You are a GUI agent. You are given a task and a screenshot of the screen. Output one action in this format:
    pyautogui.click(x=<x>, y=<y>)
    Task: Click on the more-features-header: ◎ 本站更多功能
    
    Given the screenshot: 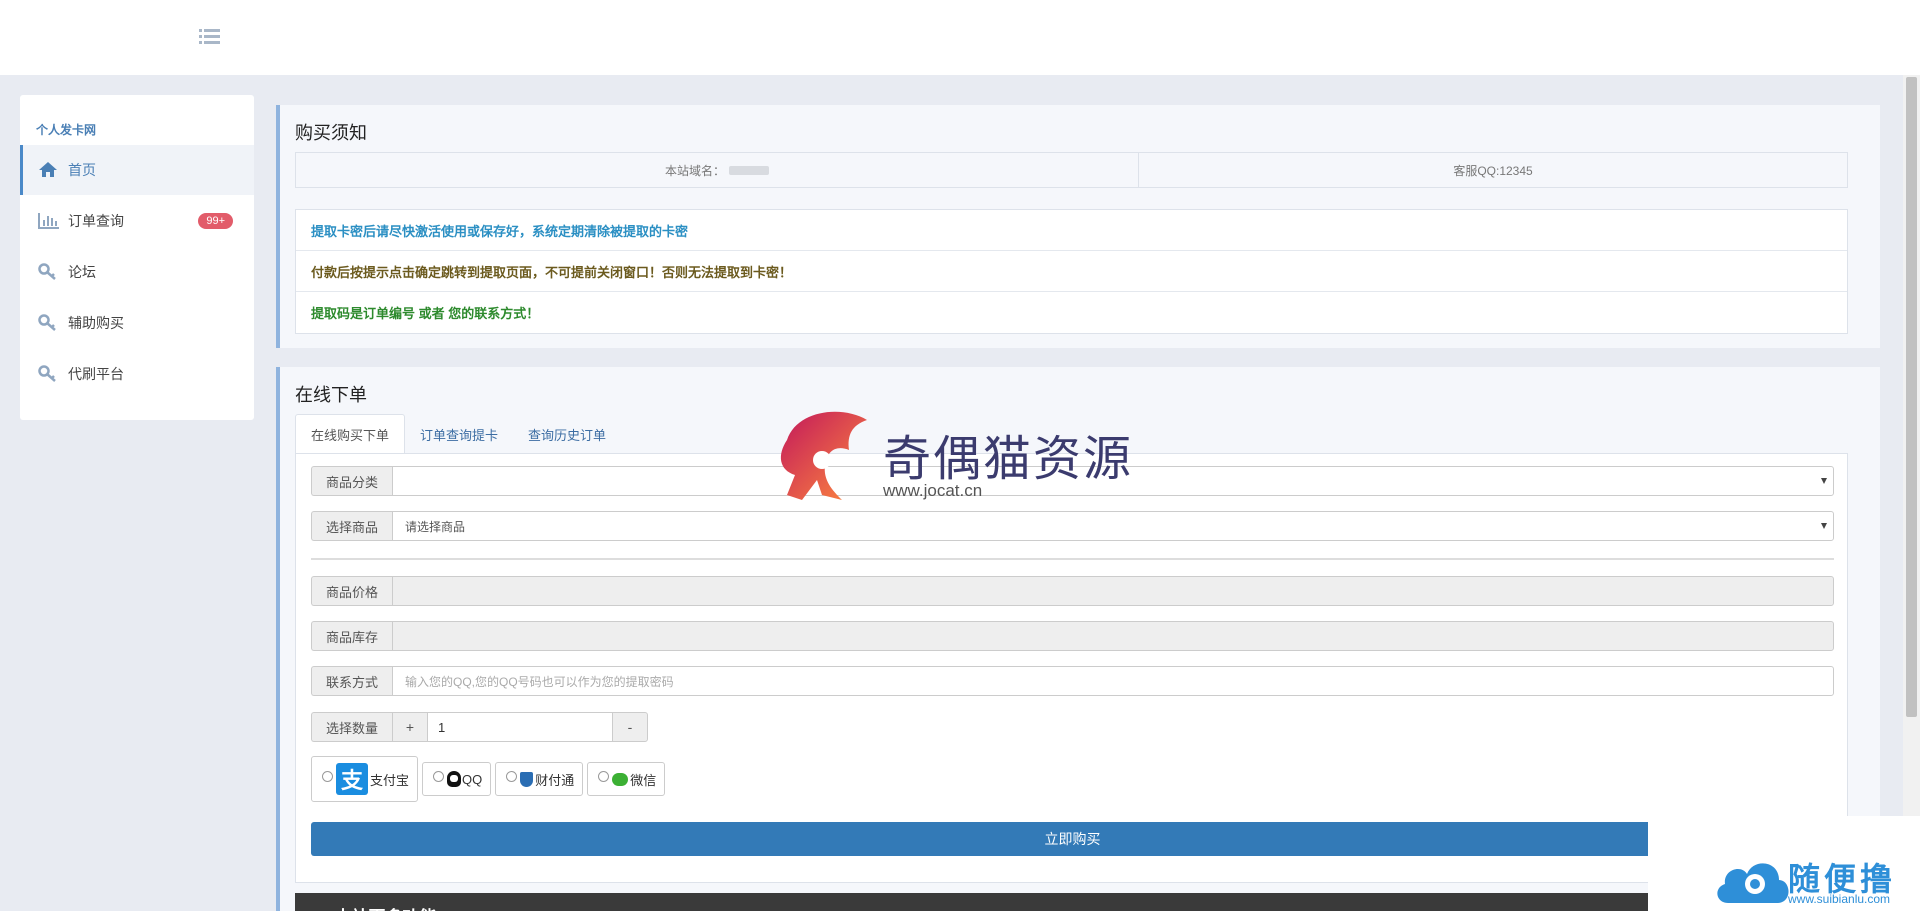 What is the action you would take?
    pyautogui.click(x=1071, y=902)
    